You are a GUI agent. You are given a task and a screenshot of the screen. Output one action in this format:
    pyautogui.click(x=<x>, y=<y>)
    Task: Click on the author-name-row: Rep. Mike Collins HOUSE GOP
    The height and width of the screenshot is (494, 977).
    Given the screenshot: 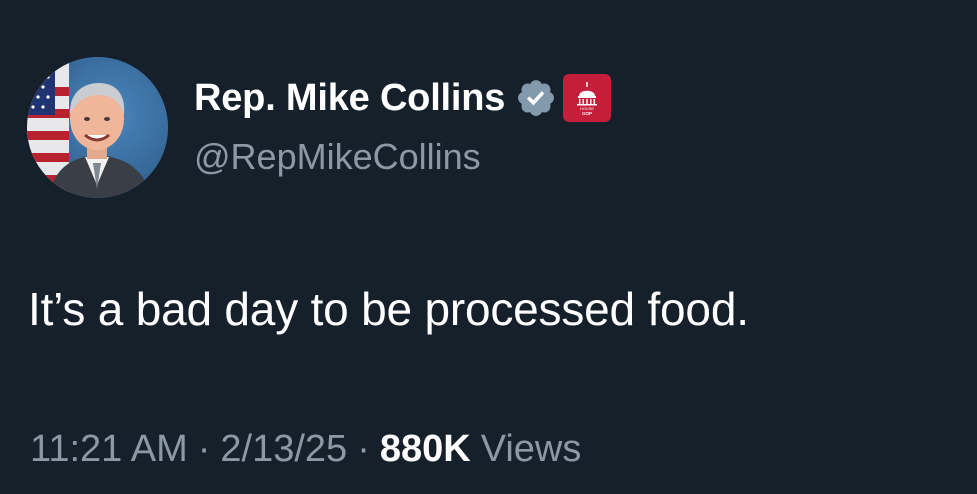 What is the action you would take?
    pyautogui.click(x=403, y=98)
    